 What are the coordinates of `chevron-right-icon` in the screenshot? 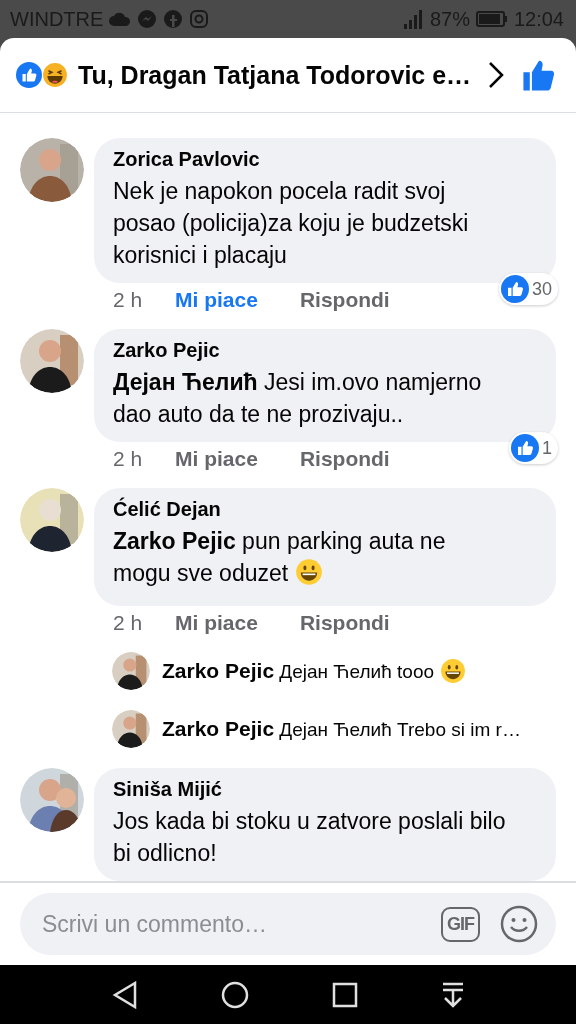 It's located at (496, 75).